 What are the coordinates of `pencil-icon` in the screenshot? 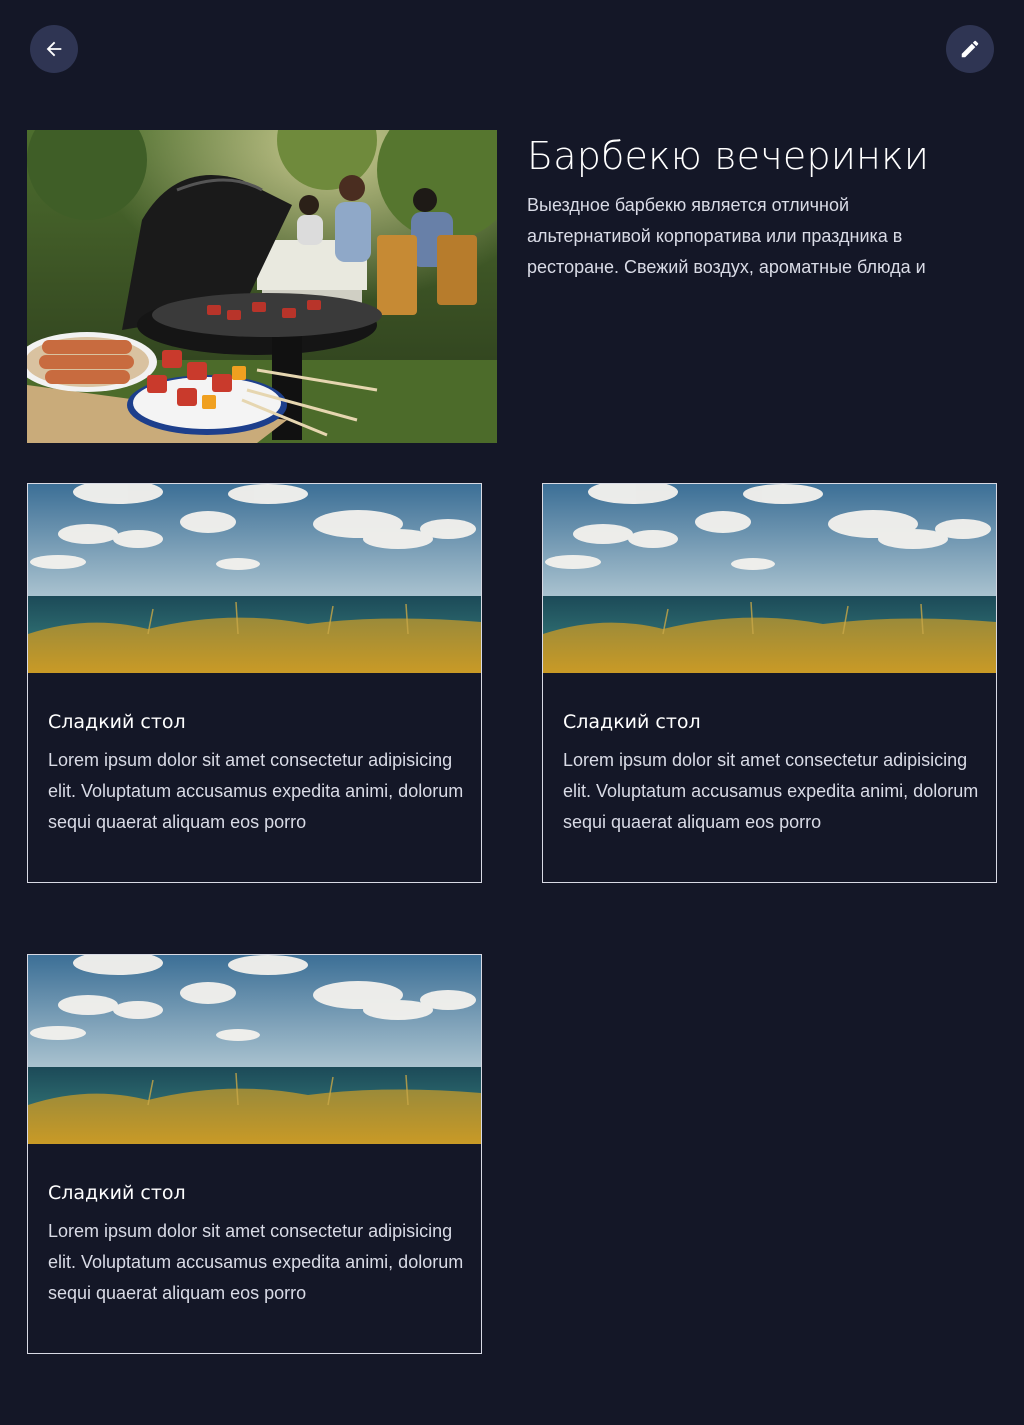 It's located at (970, 49).